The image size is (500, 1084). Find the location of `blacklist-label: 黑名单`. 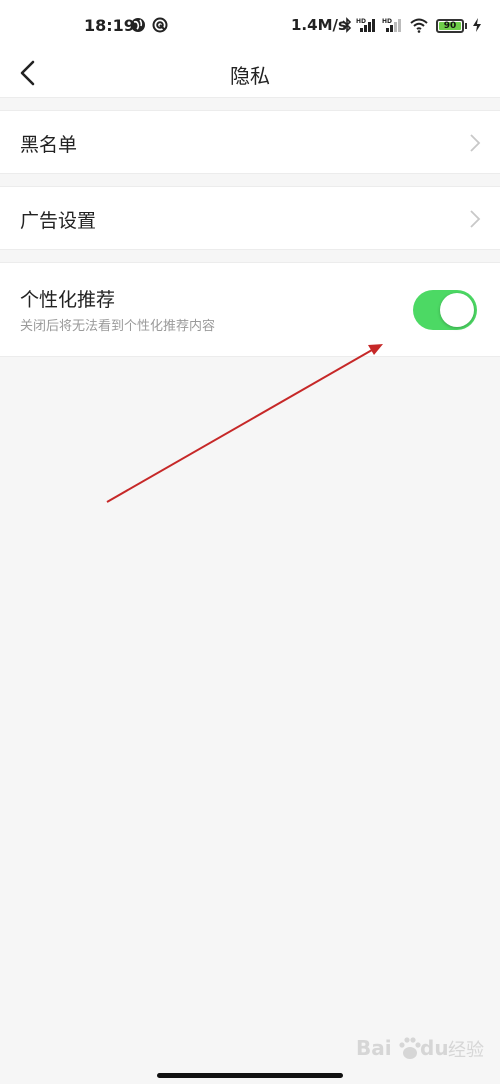

blacklist-label: 黑名单 is located at coordinates (49, 145).